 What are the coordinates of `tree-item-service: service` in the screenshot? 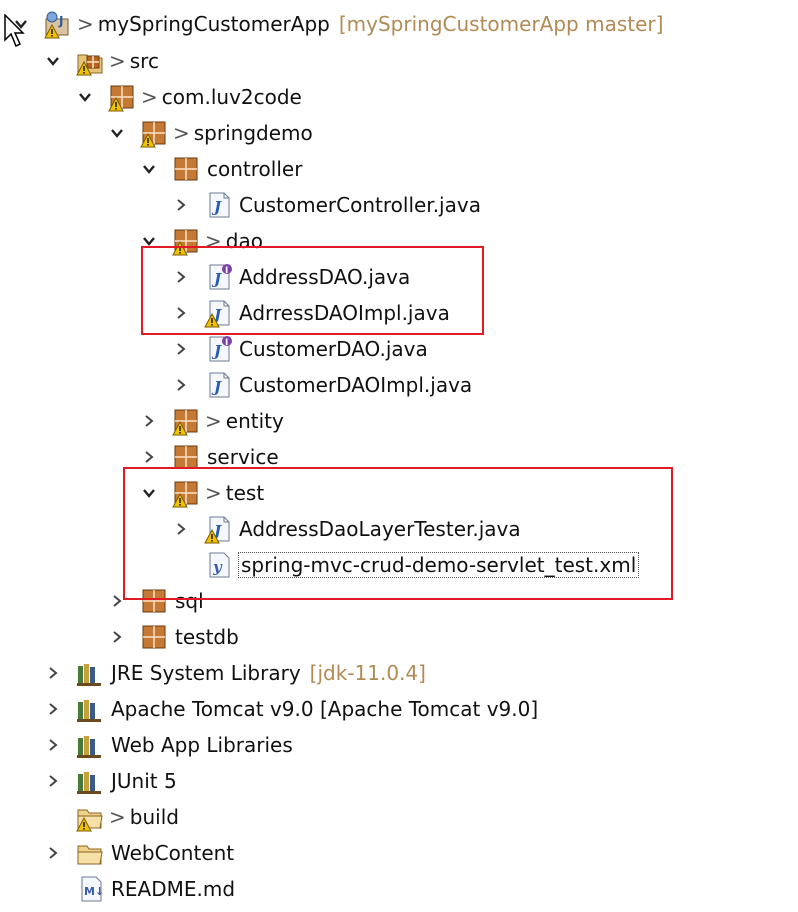 It's located at (209, 457).